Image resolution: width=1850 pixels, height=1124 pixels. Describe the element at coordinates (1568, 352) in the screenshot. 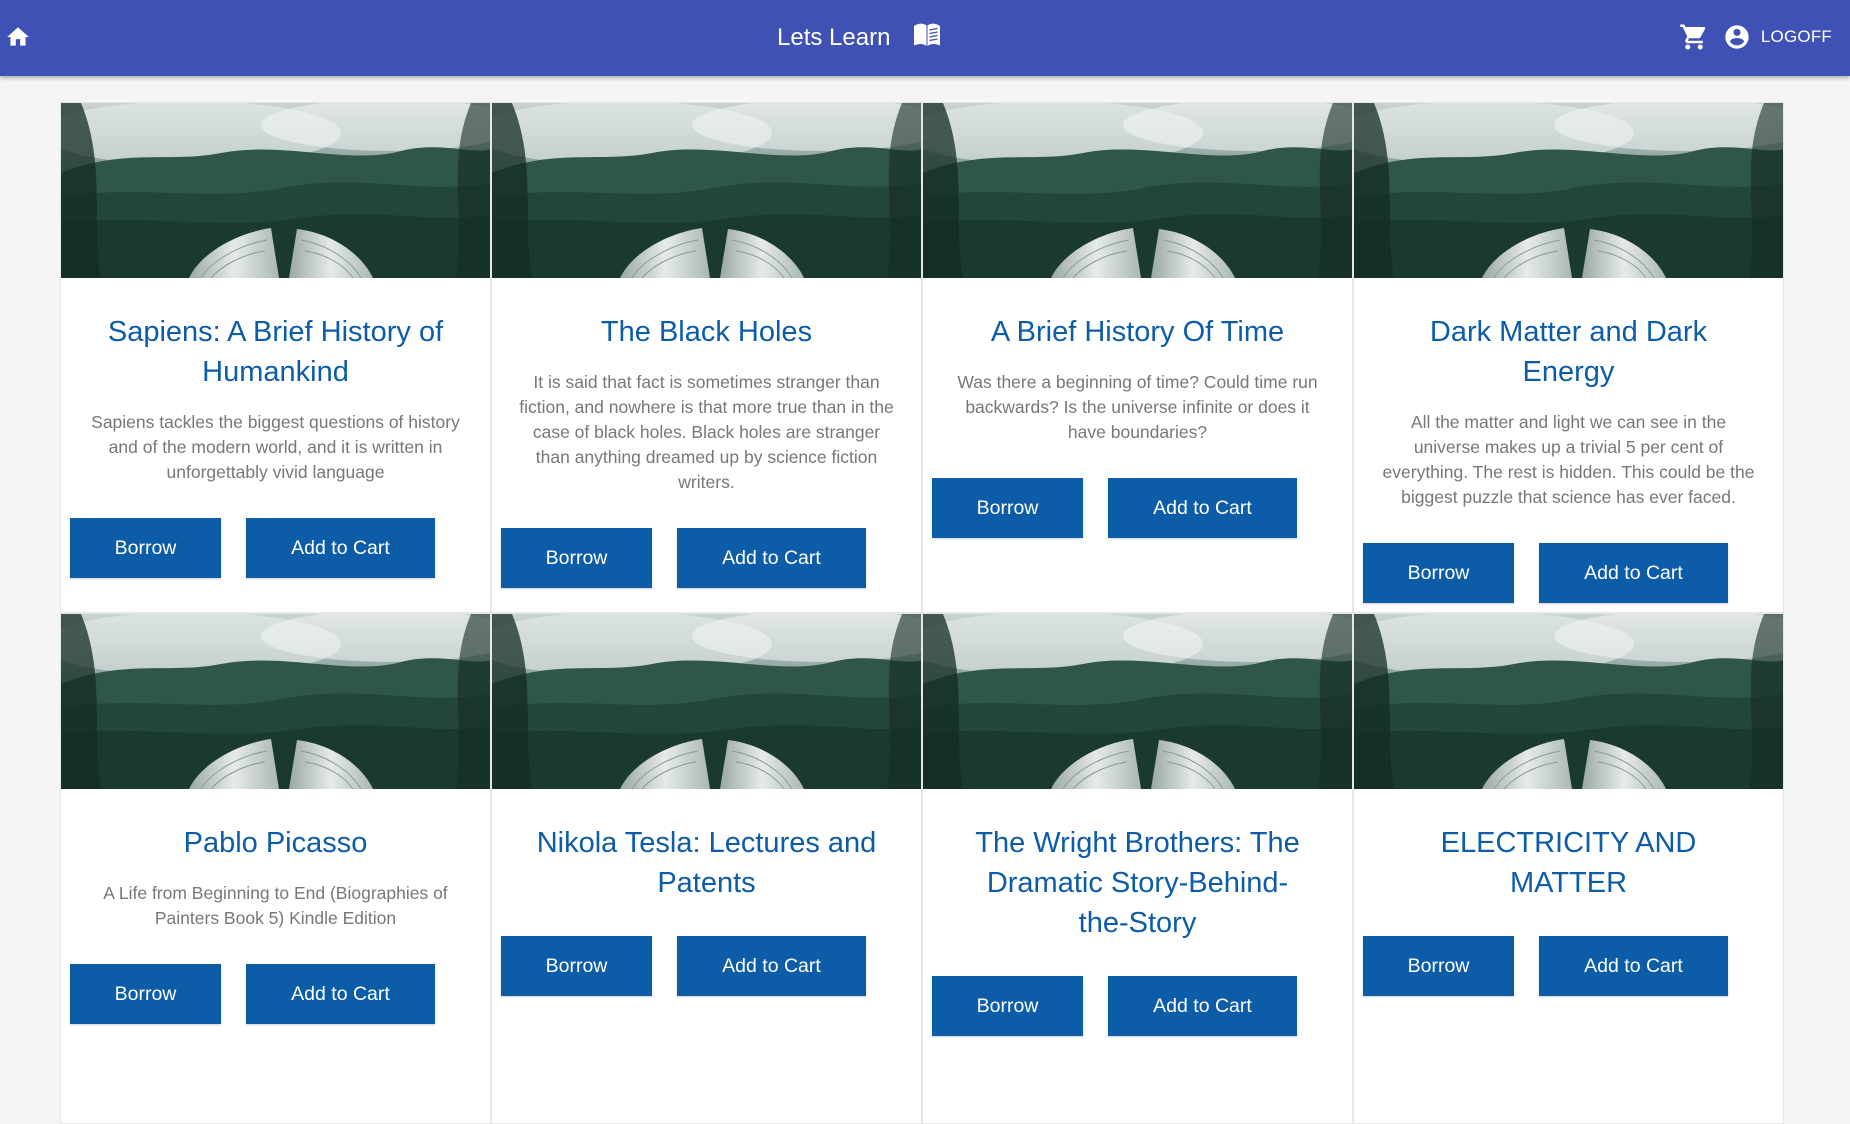

I see `book-title: Dark Matter and Dark Energy` at that location.